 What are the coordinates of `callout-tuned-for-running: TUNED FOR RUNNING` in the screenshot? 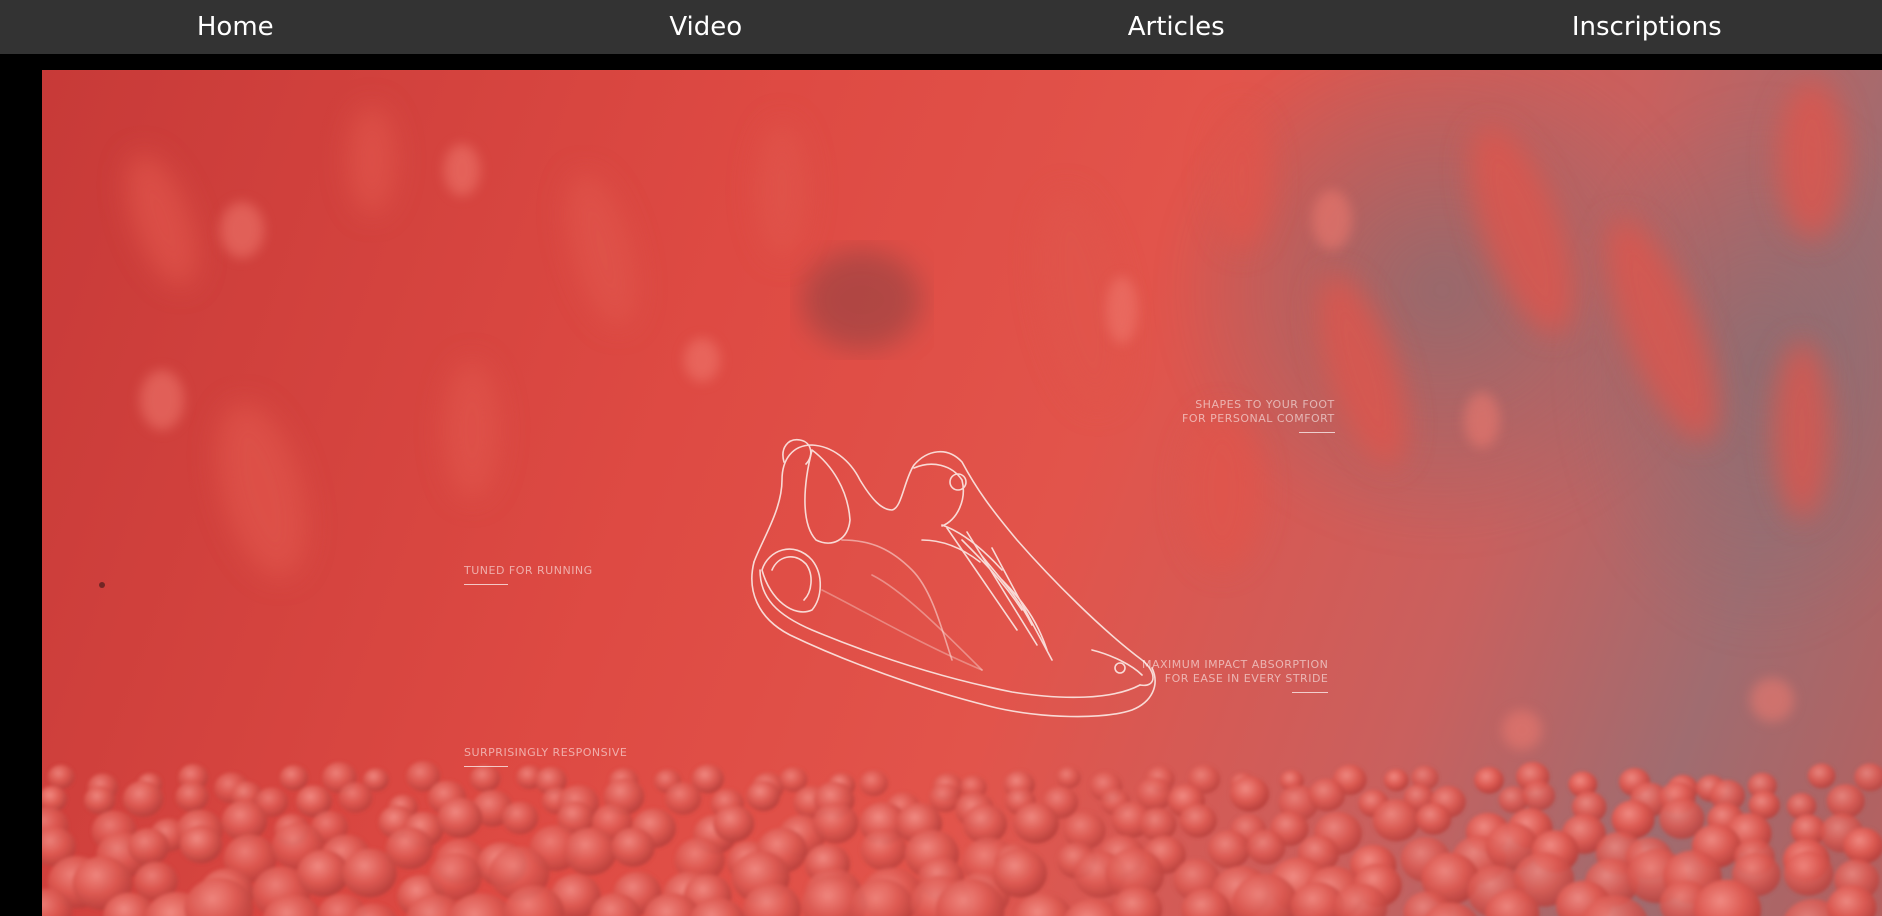 It's located at (528, 574).